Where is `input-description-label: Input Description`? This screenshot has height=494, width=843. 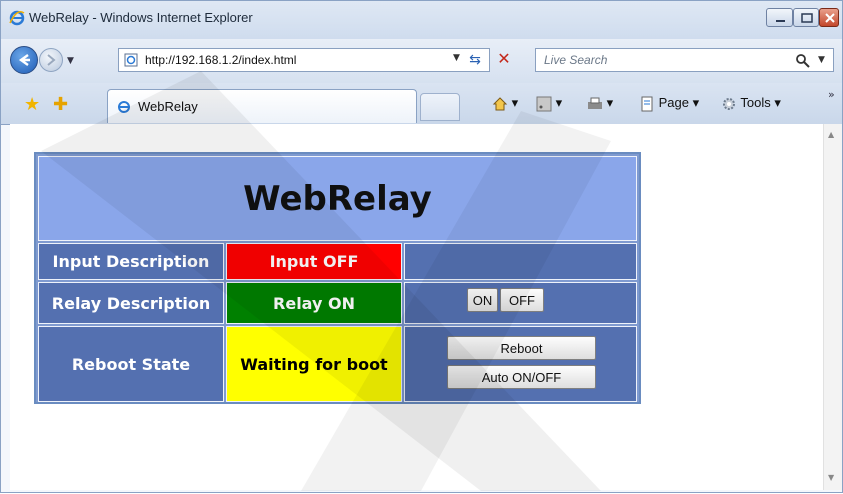 input-description-label: Input Description is located at coordinates (131, 261).